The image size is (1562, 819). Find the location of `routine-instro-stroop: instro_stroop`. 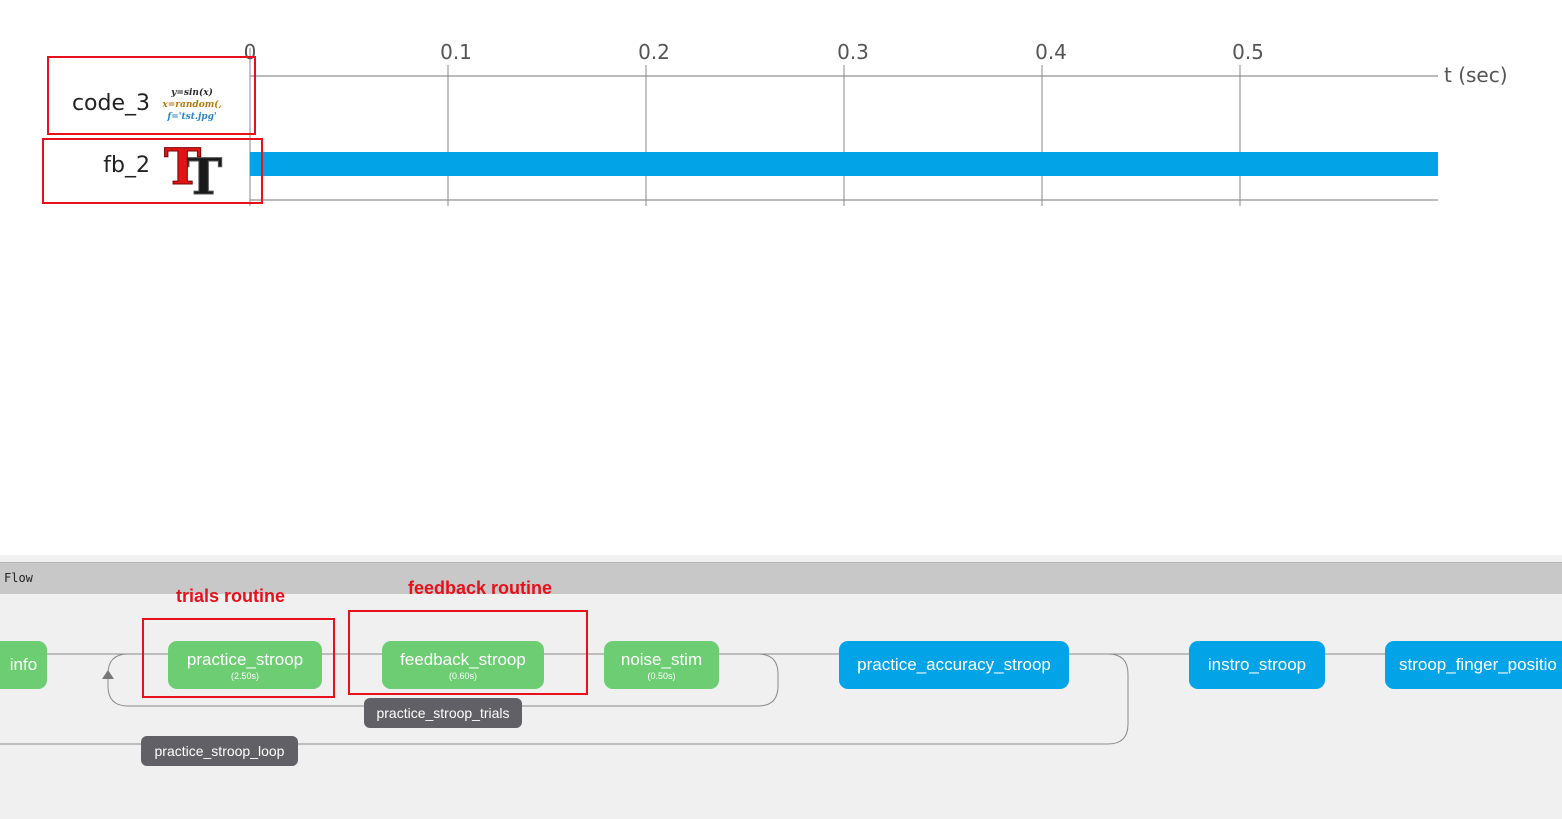

routine-instro-stroop: instro_stroop is located at coordinates (1257, 665).